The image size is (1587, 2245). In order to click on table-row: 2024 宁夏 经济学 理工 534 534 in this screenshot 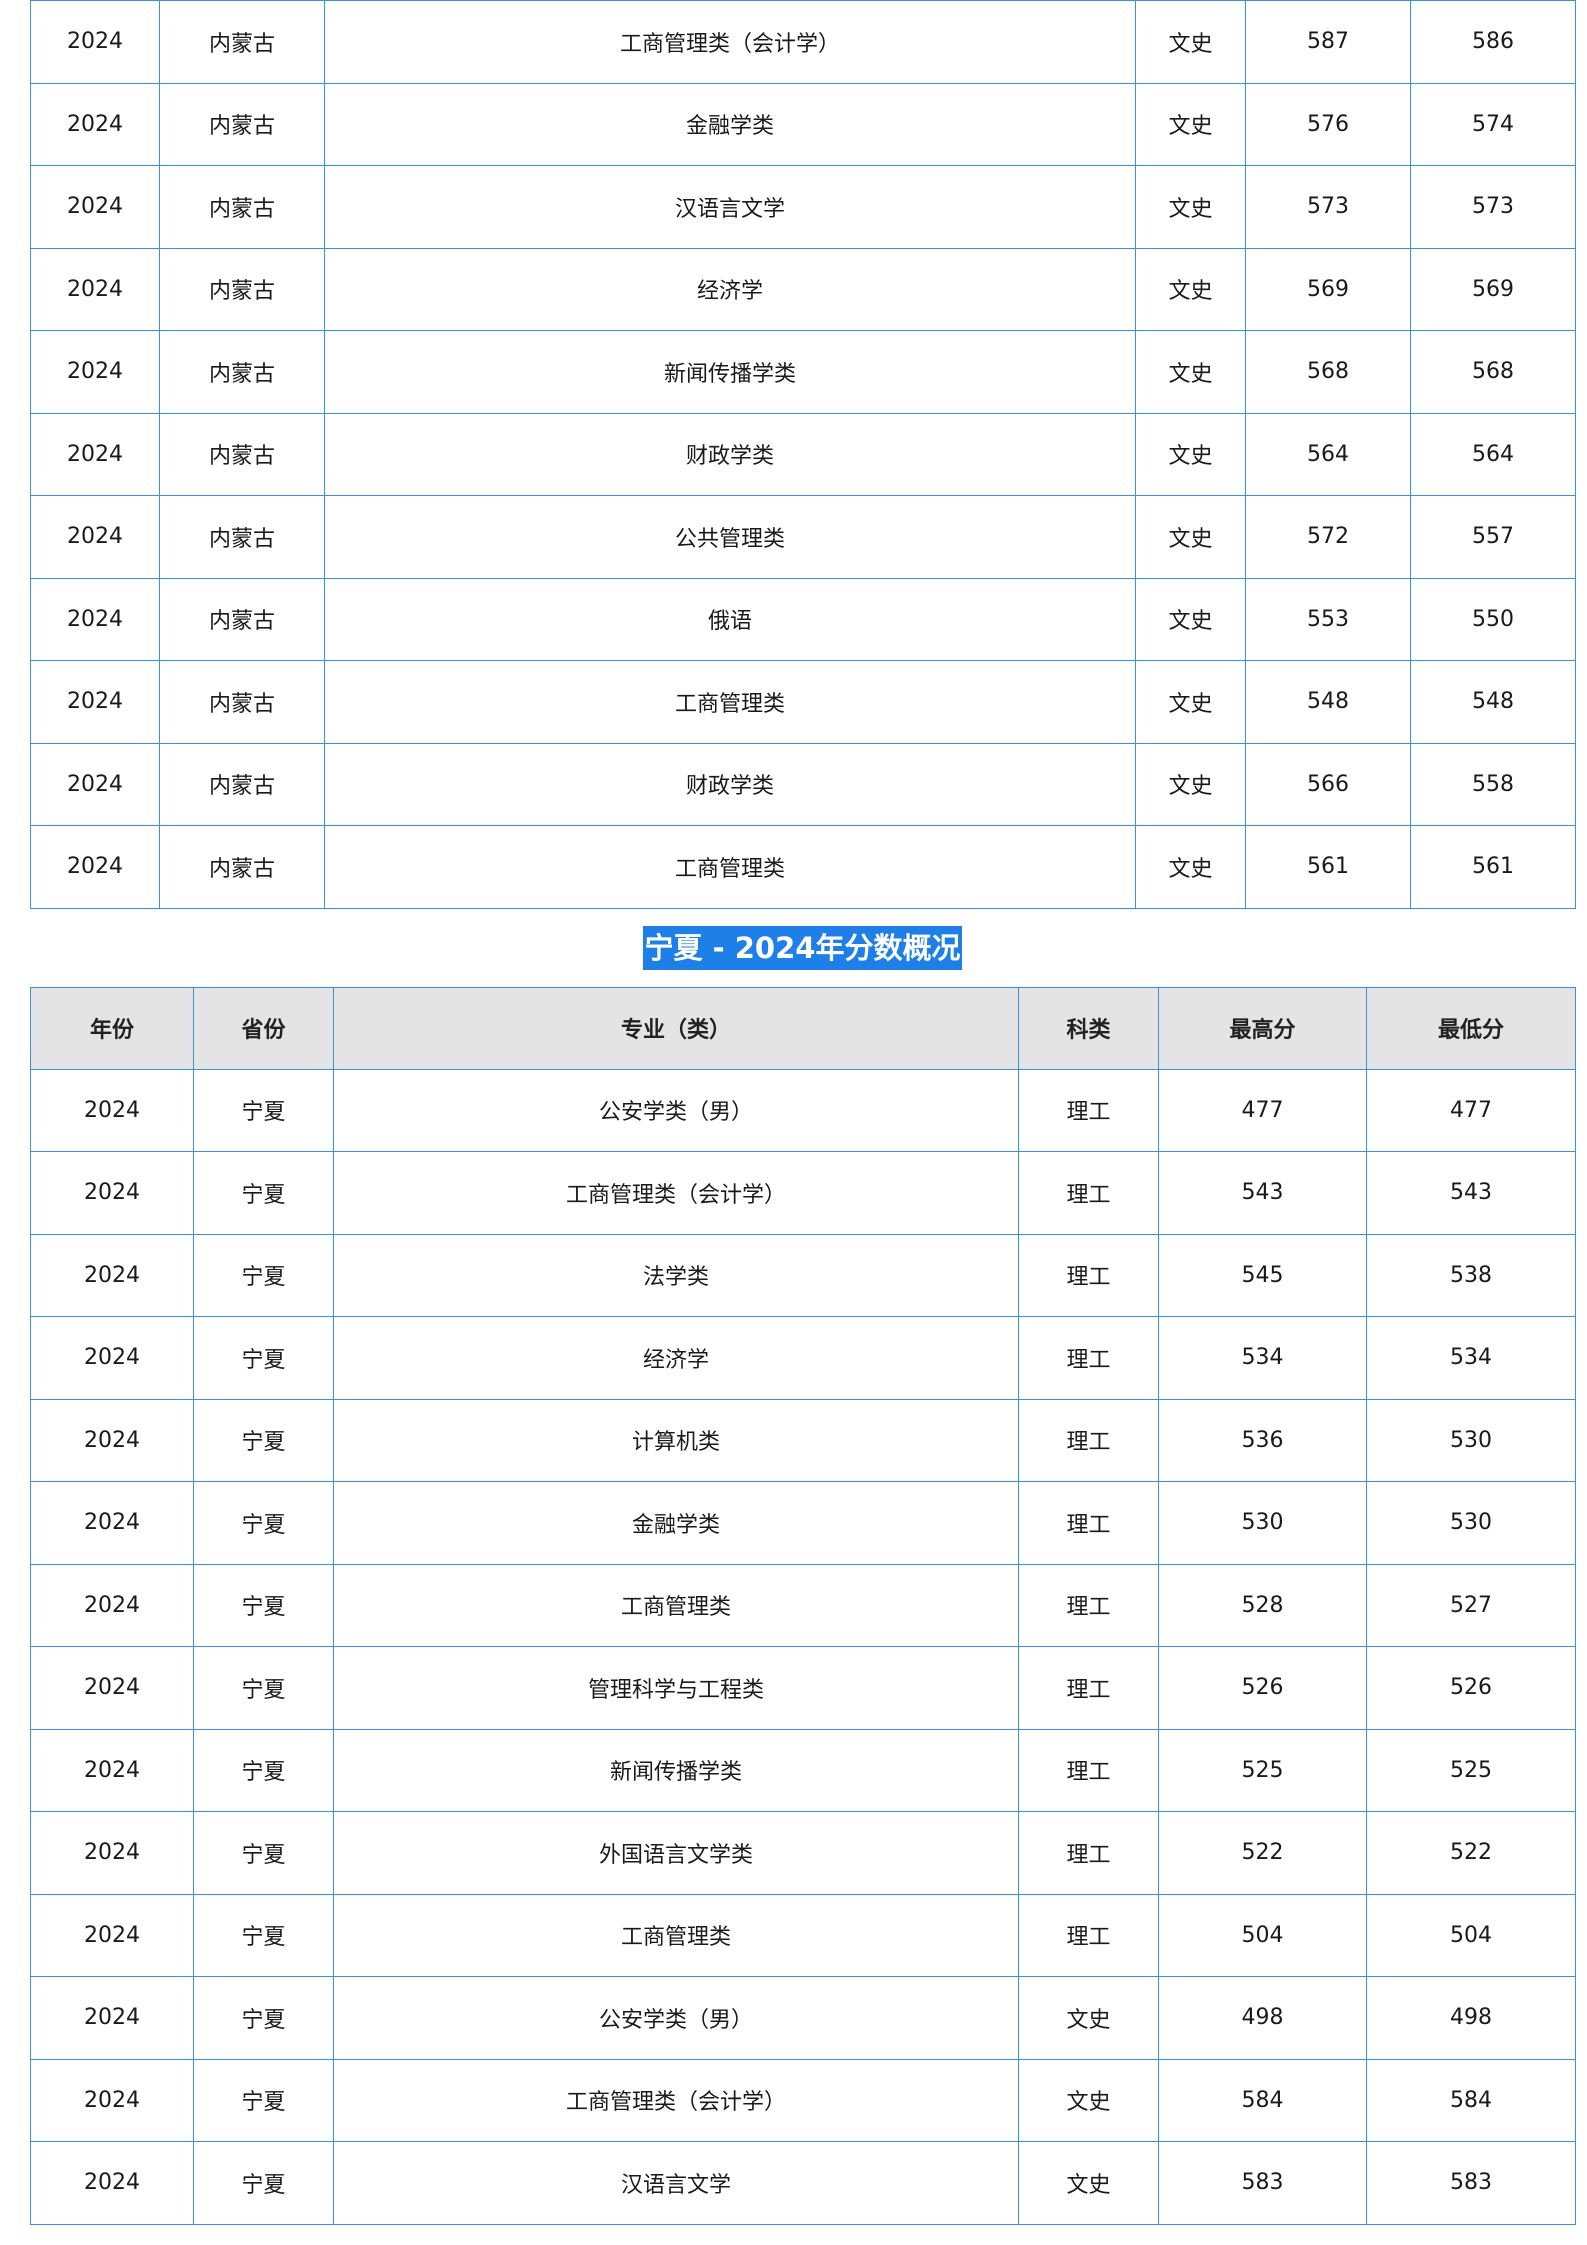, I will do `click(803, 1358)`.